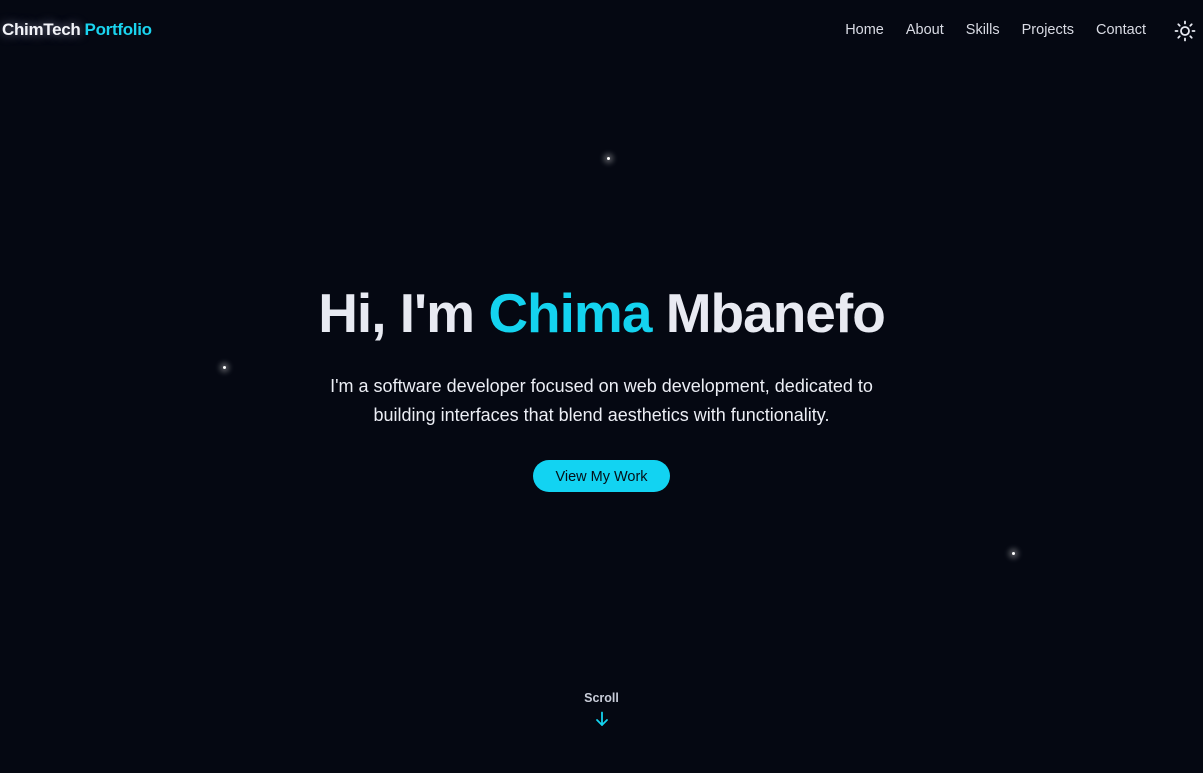  Describe the element at coordinates (1121, 30) in the screenshot. I see `nav-link-contact: Contact` at that location.